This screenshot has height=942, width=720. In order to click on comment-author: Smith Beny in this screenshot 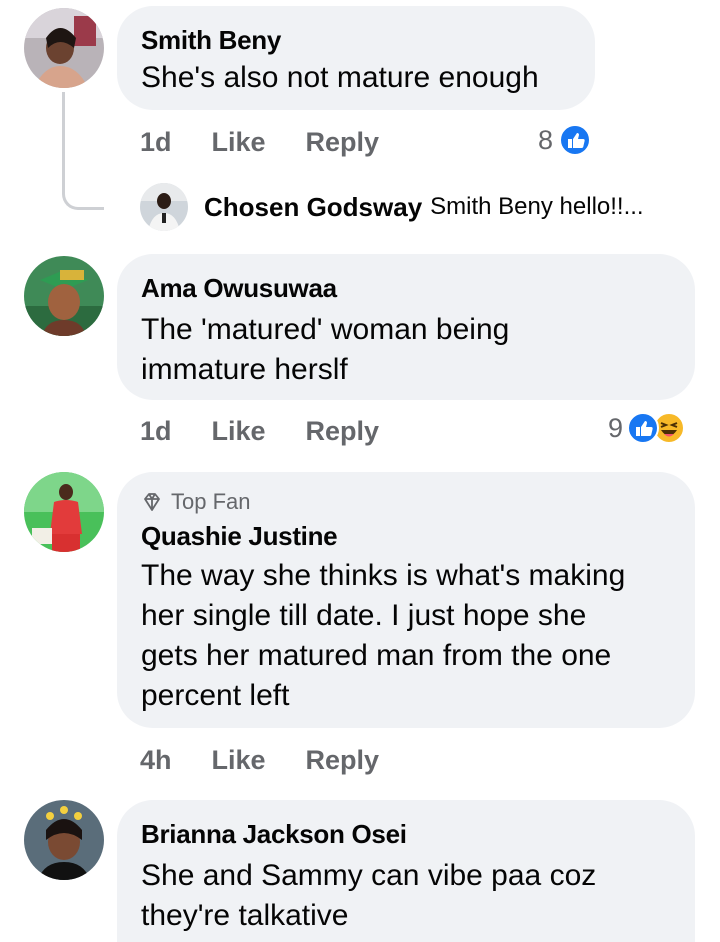, I will do `click(356, 40)`.